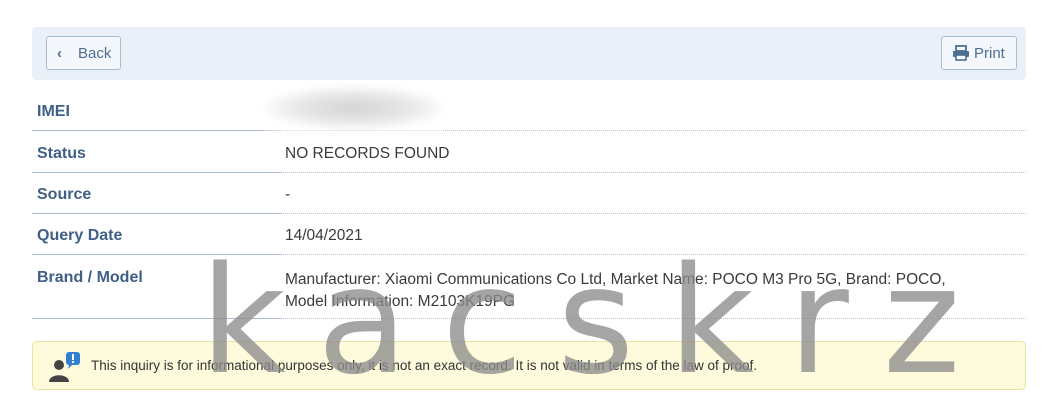 The image size is (1056, 414). What do you see at coordinates (64, 366) in the screenshot?
I see `user-info-icon` at bounding box center [64, 366].